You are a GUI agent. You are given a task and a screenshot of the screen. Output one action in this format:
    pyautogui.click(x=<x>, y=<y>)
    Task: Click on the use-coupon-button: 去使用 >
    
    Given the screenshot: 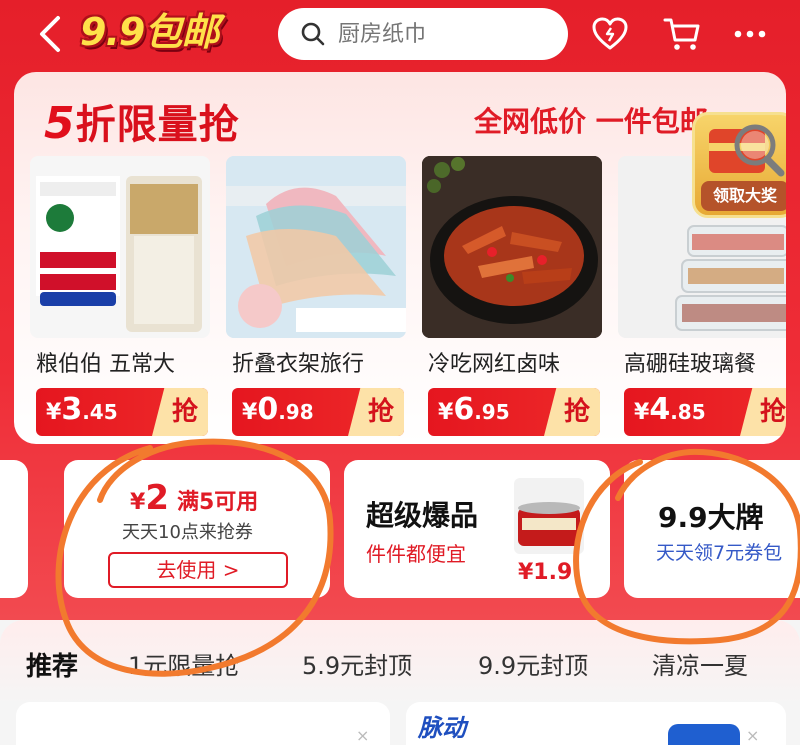 What is the action you would take?
    pyautogui.click(x=198, y=570)
    